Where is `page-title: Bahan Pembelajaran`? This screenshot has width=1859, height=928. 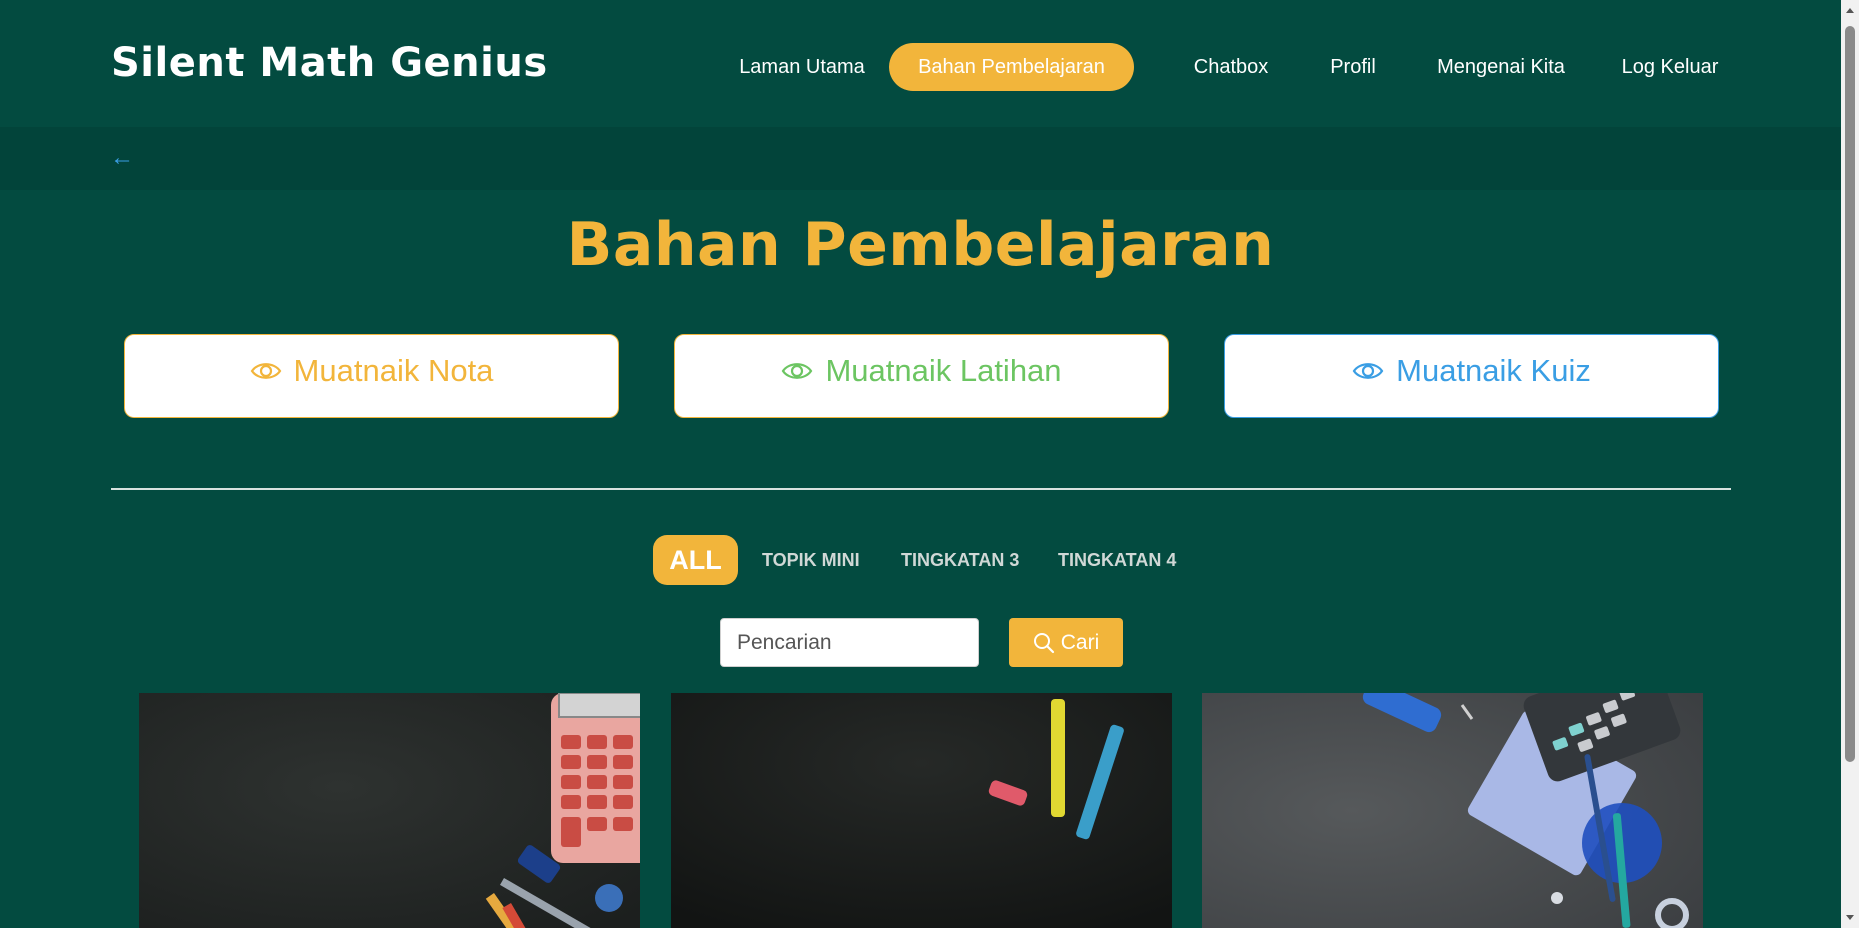 page-title: Bahan Pembelajaran is located at coordinates (920, 245).